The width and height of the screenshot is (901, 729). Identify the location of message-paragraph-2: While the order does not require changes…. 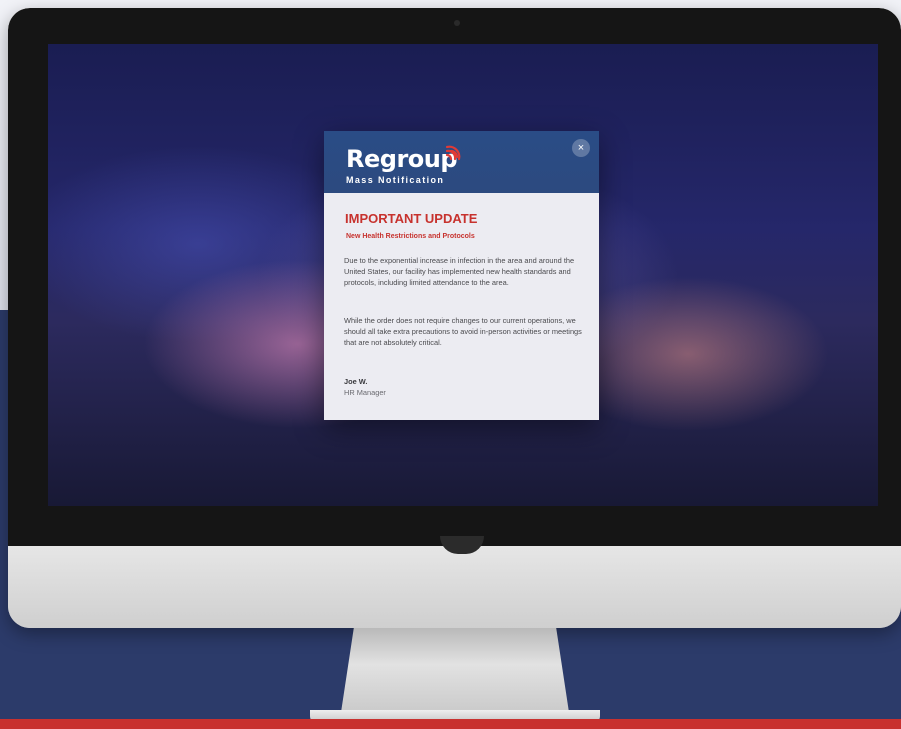
(463, 331).